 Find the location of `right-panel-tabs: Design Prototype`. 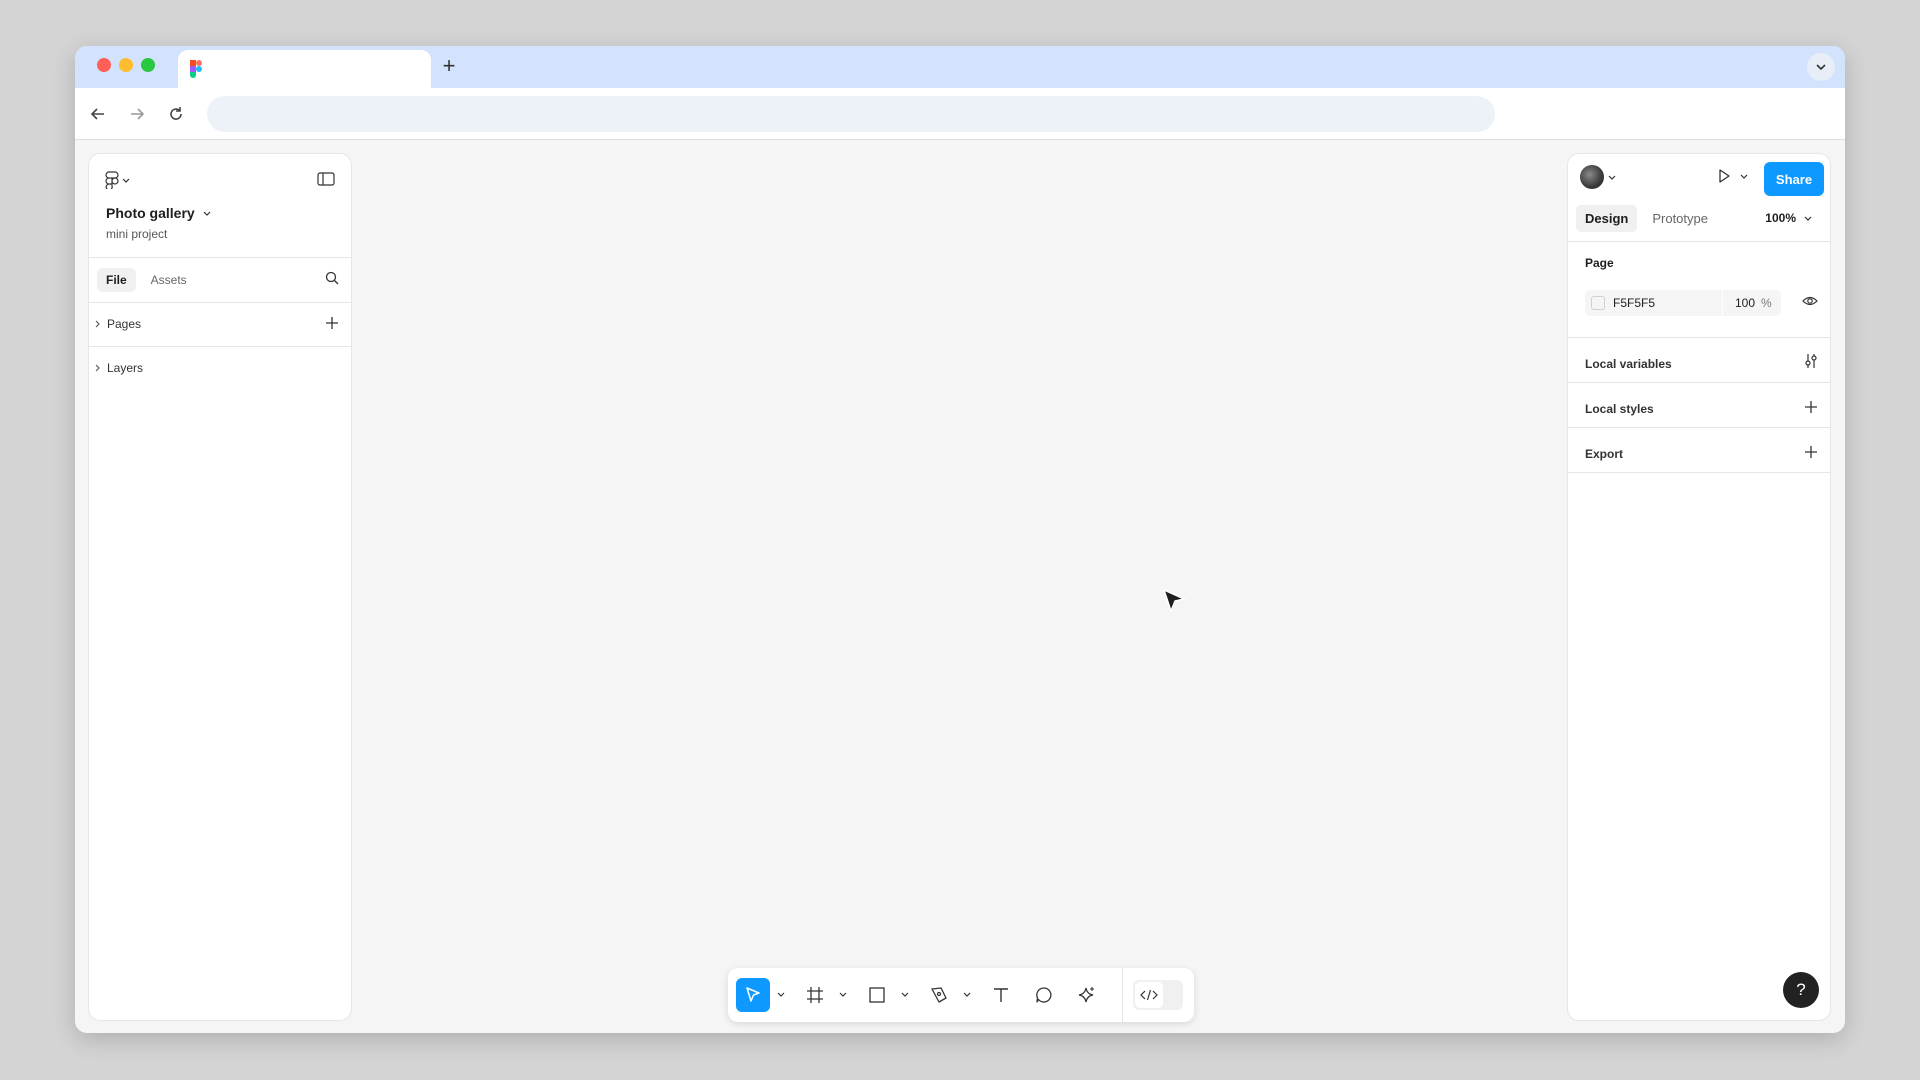

right-panel-tabs: Design Prototype is located at coordinates (1646, 218).